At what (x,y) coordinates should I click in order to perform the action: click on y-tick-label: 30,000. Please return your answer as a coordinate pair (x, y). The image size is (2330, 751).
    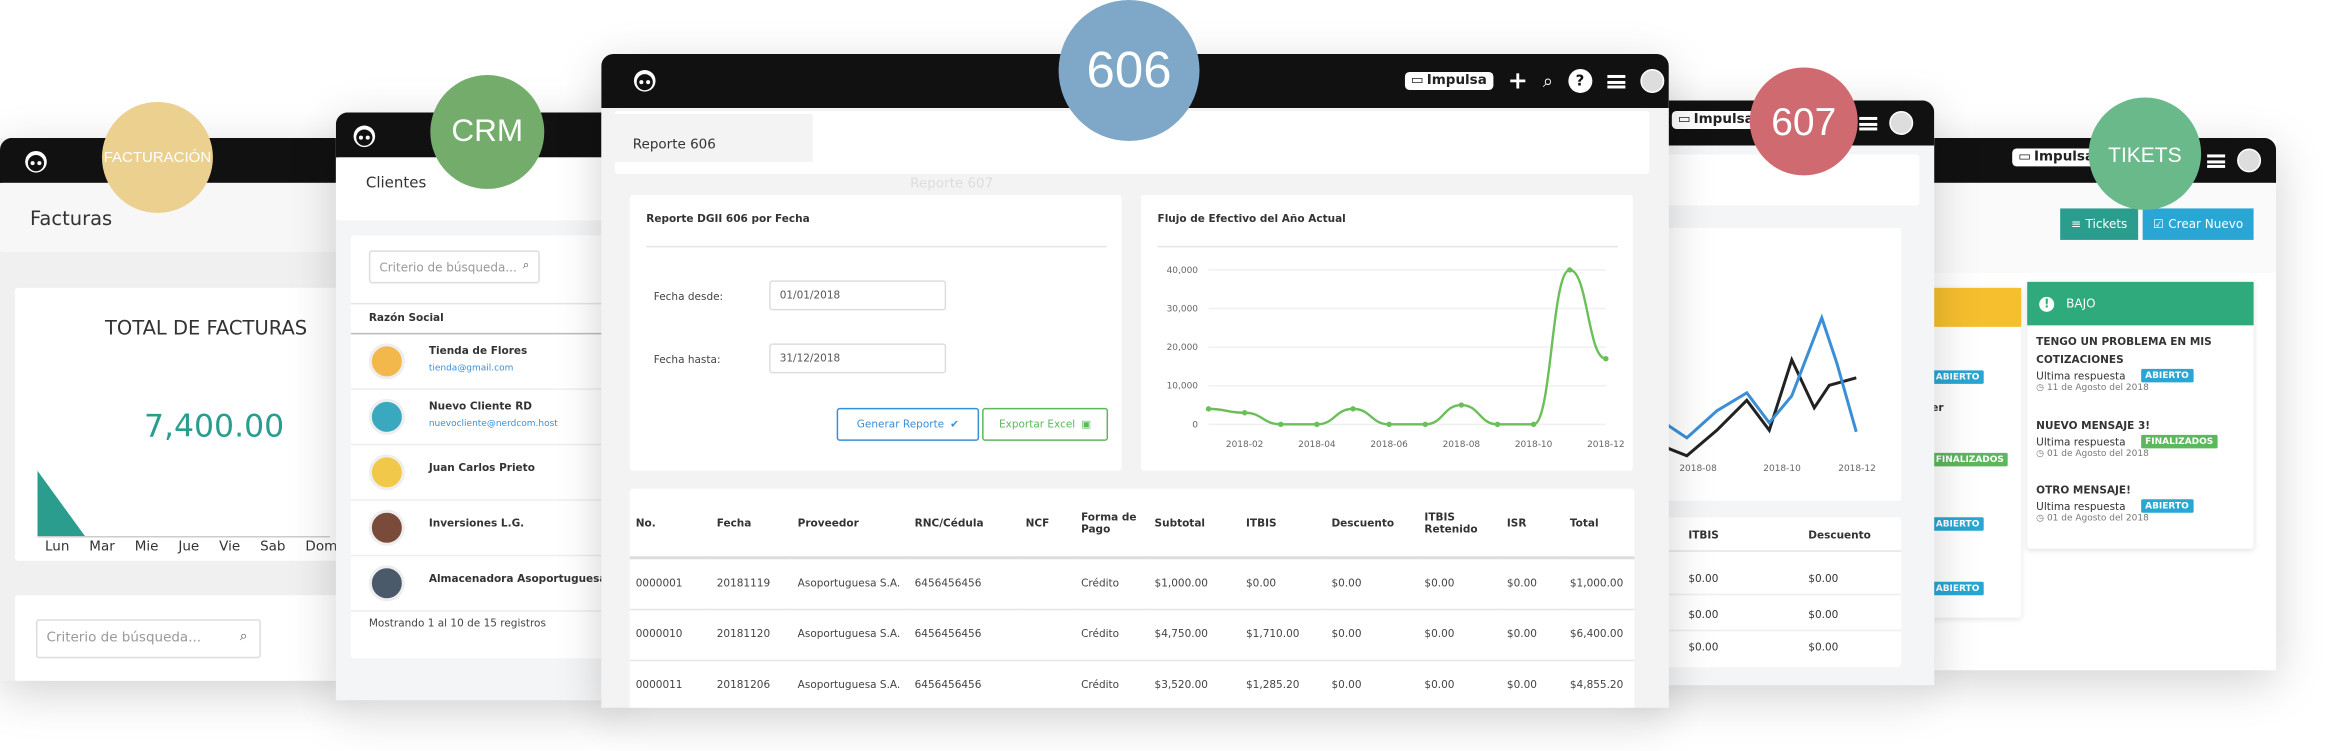
    Looking at the image, I should click on (1183, 310).